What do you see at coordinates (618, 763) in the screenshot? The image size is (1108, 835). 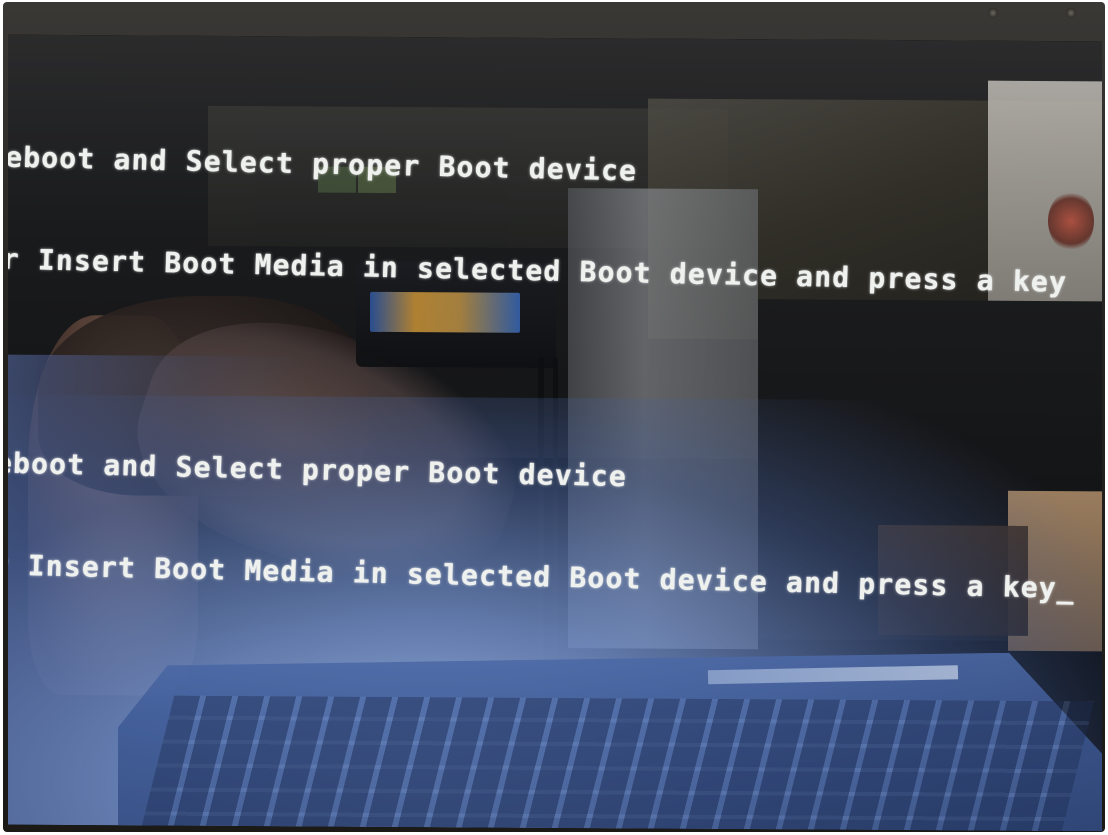 I see `keyboard-keys-reflection` at bounding box center [618, 763].